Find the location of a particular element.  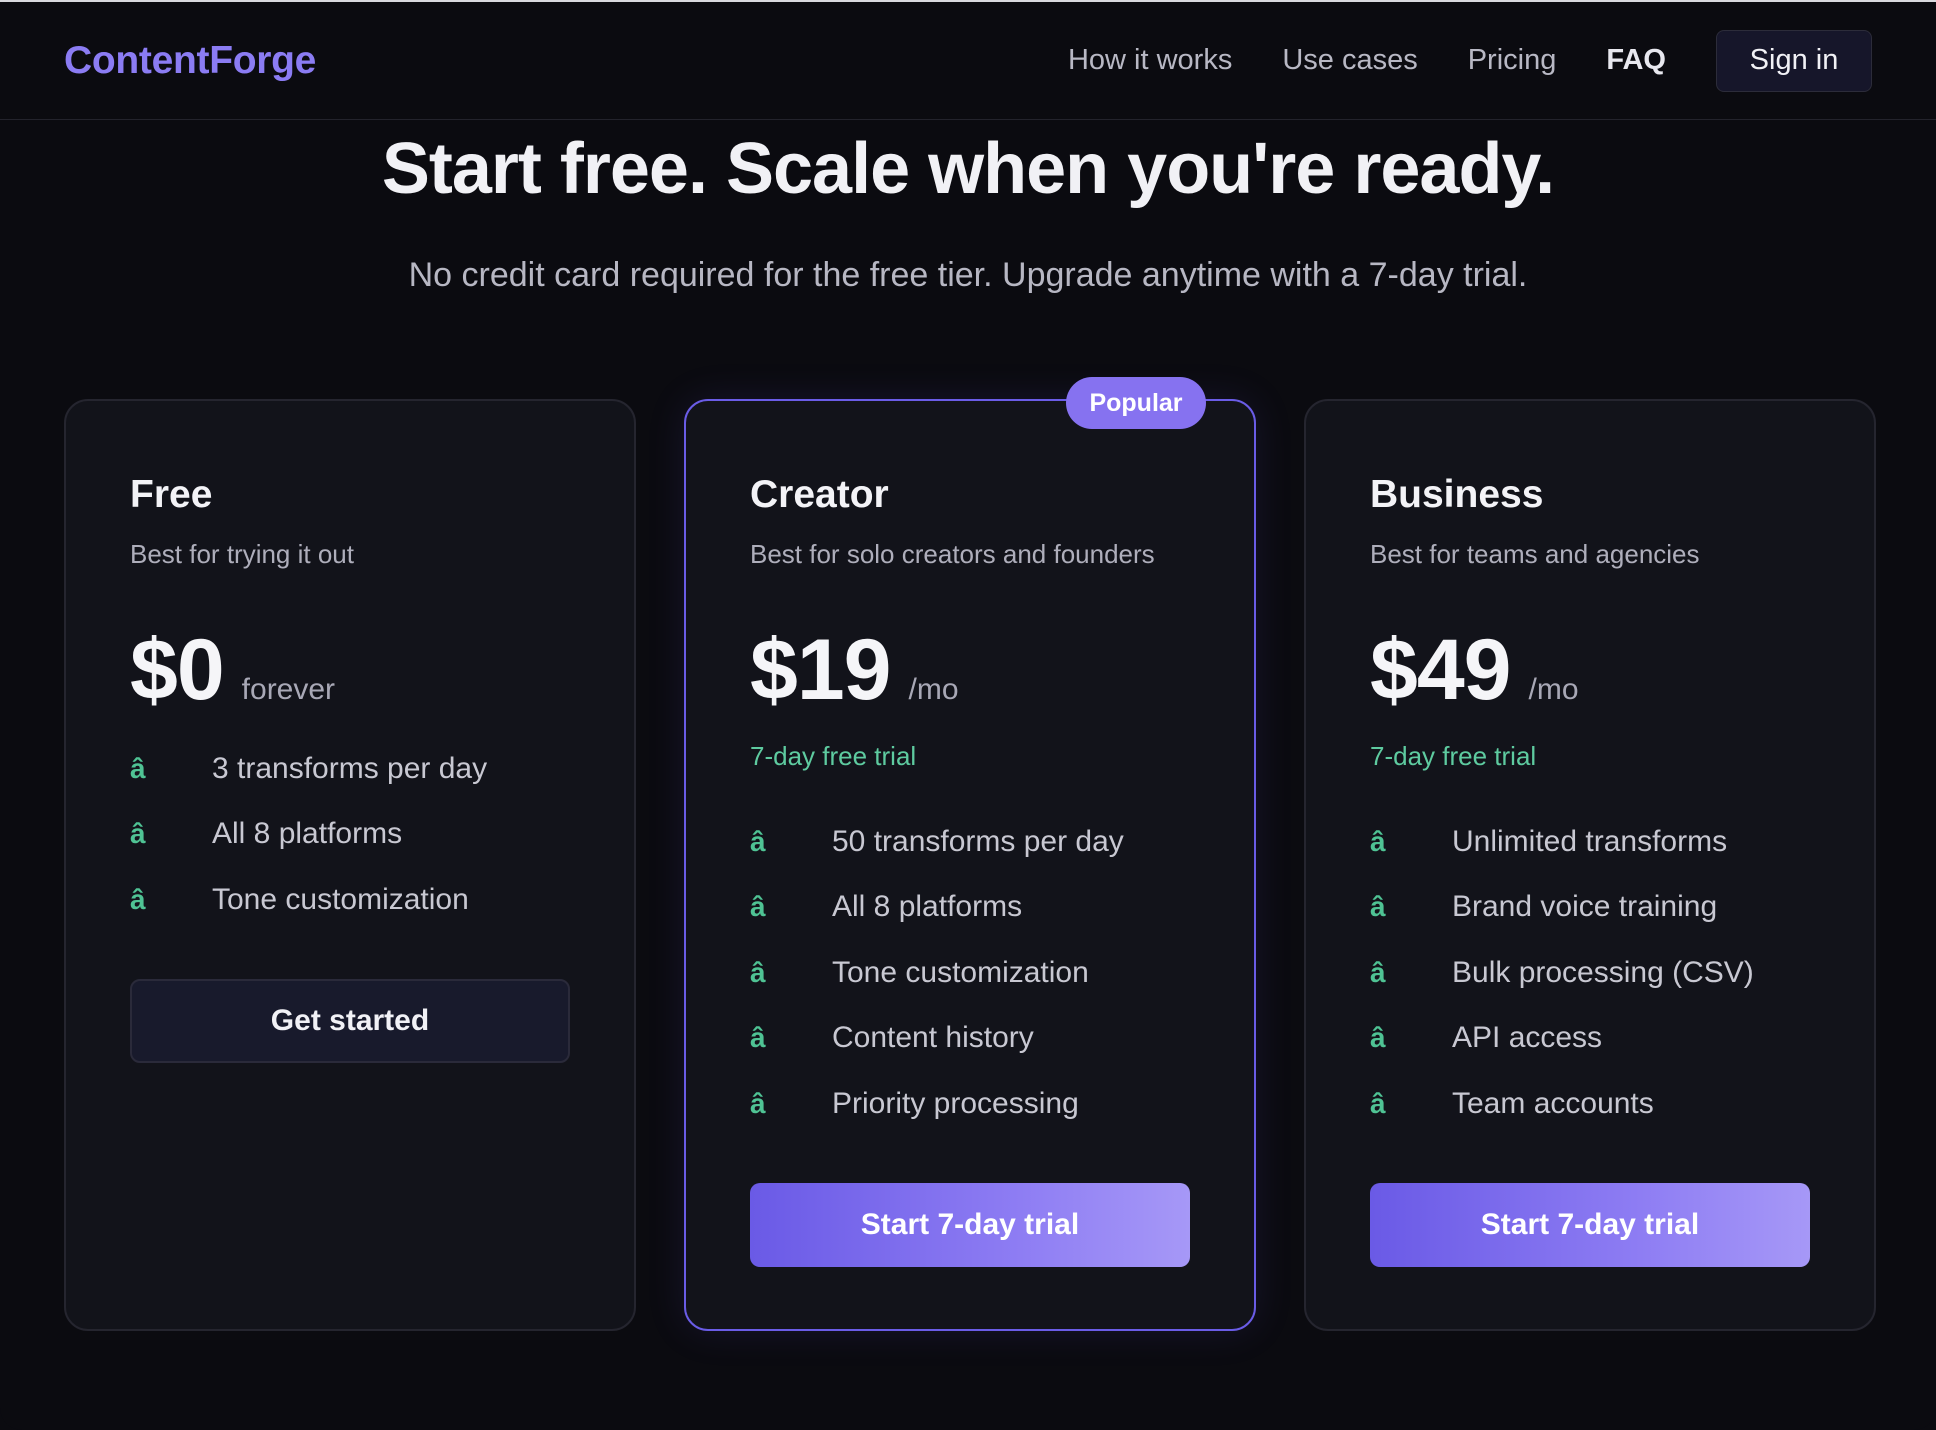

feature-item: â Content history is located at coordinates (937, 1039).